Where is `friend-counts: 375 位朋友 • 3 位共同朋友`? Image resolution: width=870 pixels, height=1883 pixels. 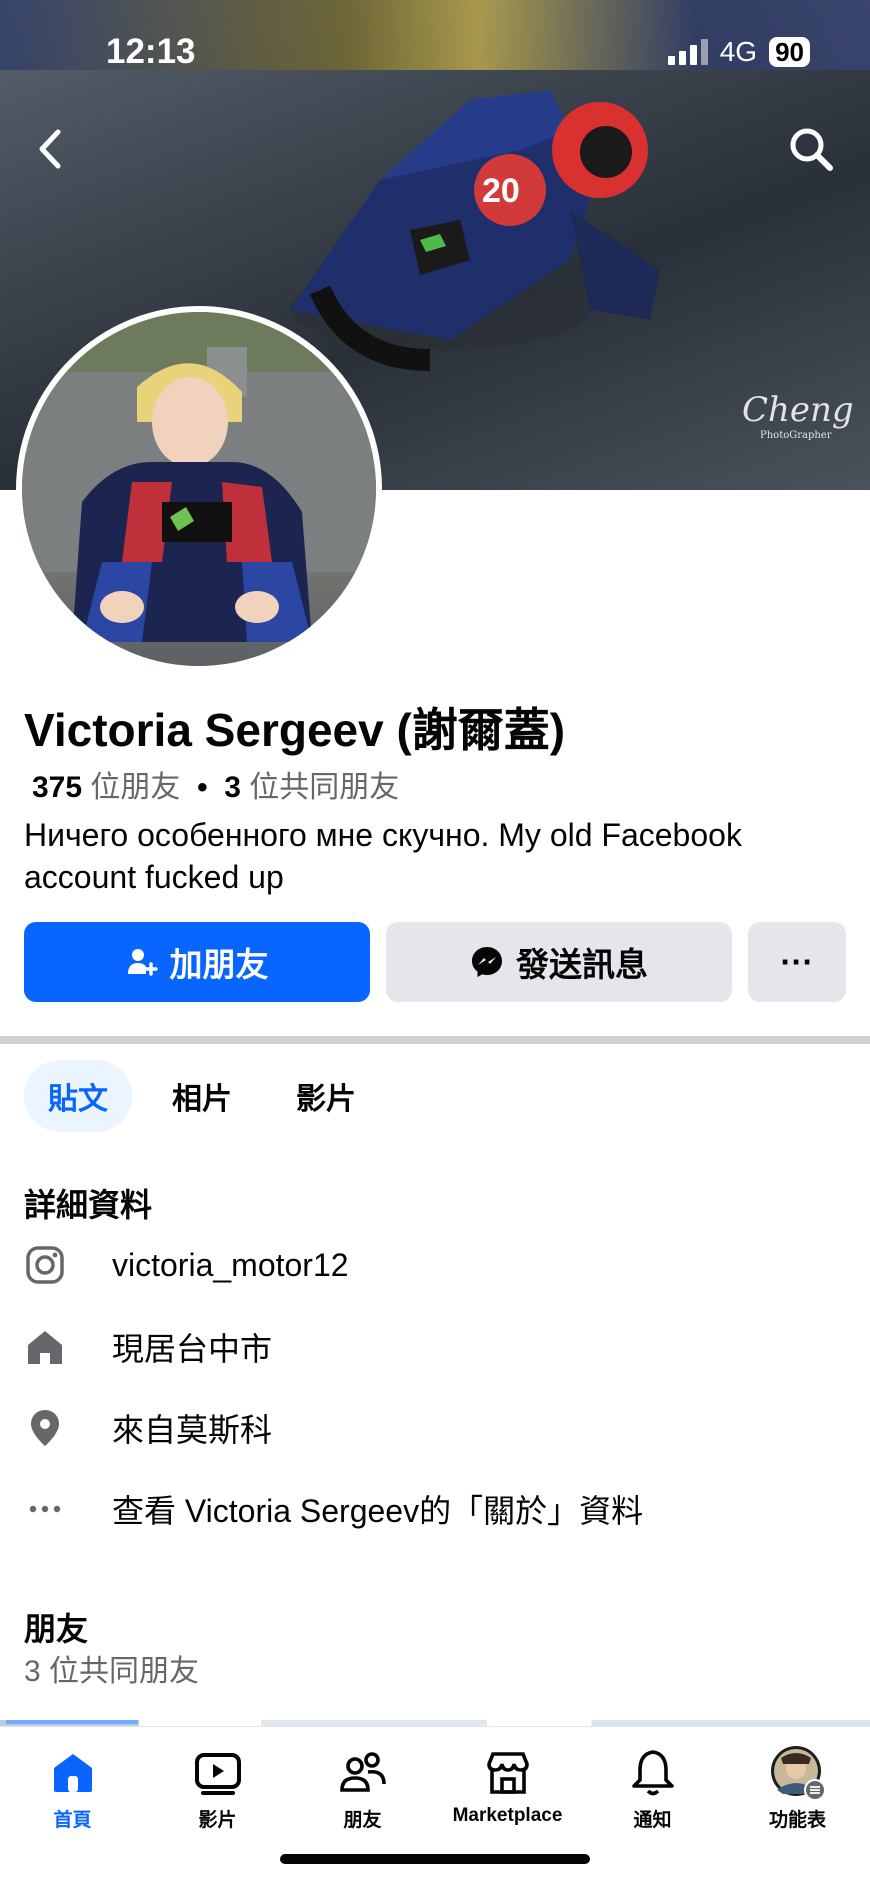 friend-counts: 375 位朋友 • 3 位共同朋友 is located at coordinates (215, 784).